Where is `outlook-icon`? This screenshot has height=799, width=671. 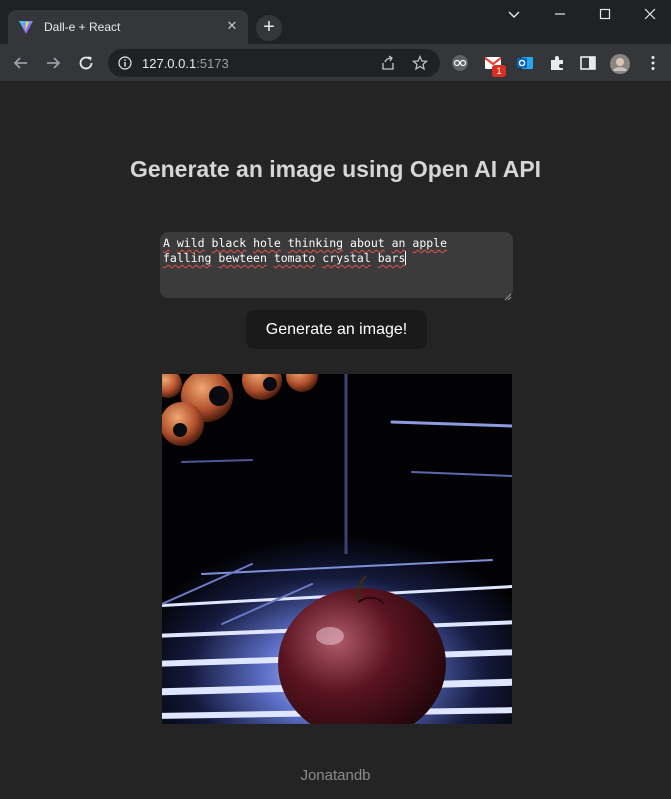
outlook-icon is located at coordinates (525, 63).